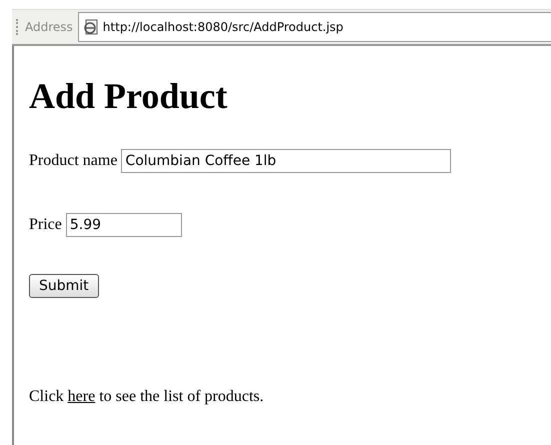  Describe the element at coordinates (82, 396) in the screenshot. I see `here-link: here` at that location.